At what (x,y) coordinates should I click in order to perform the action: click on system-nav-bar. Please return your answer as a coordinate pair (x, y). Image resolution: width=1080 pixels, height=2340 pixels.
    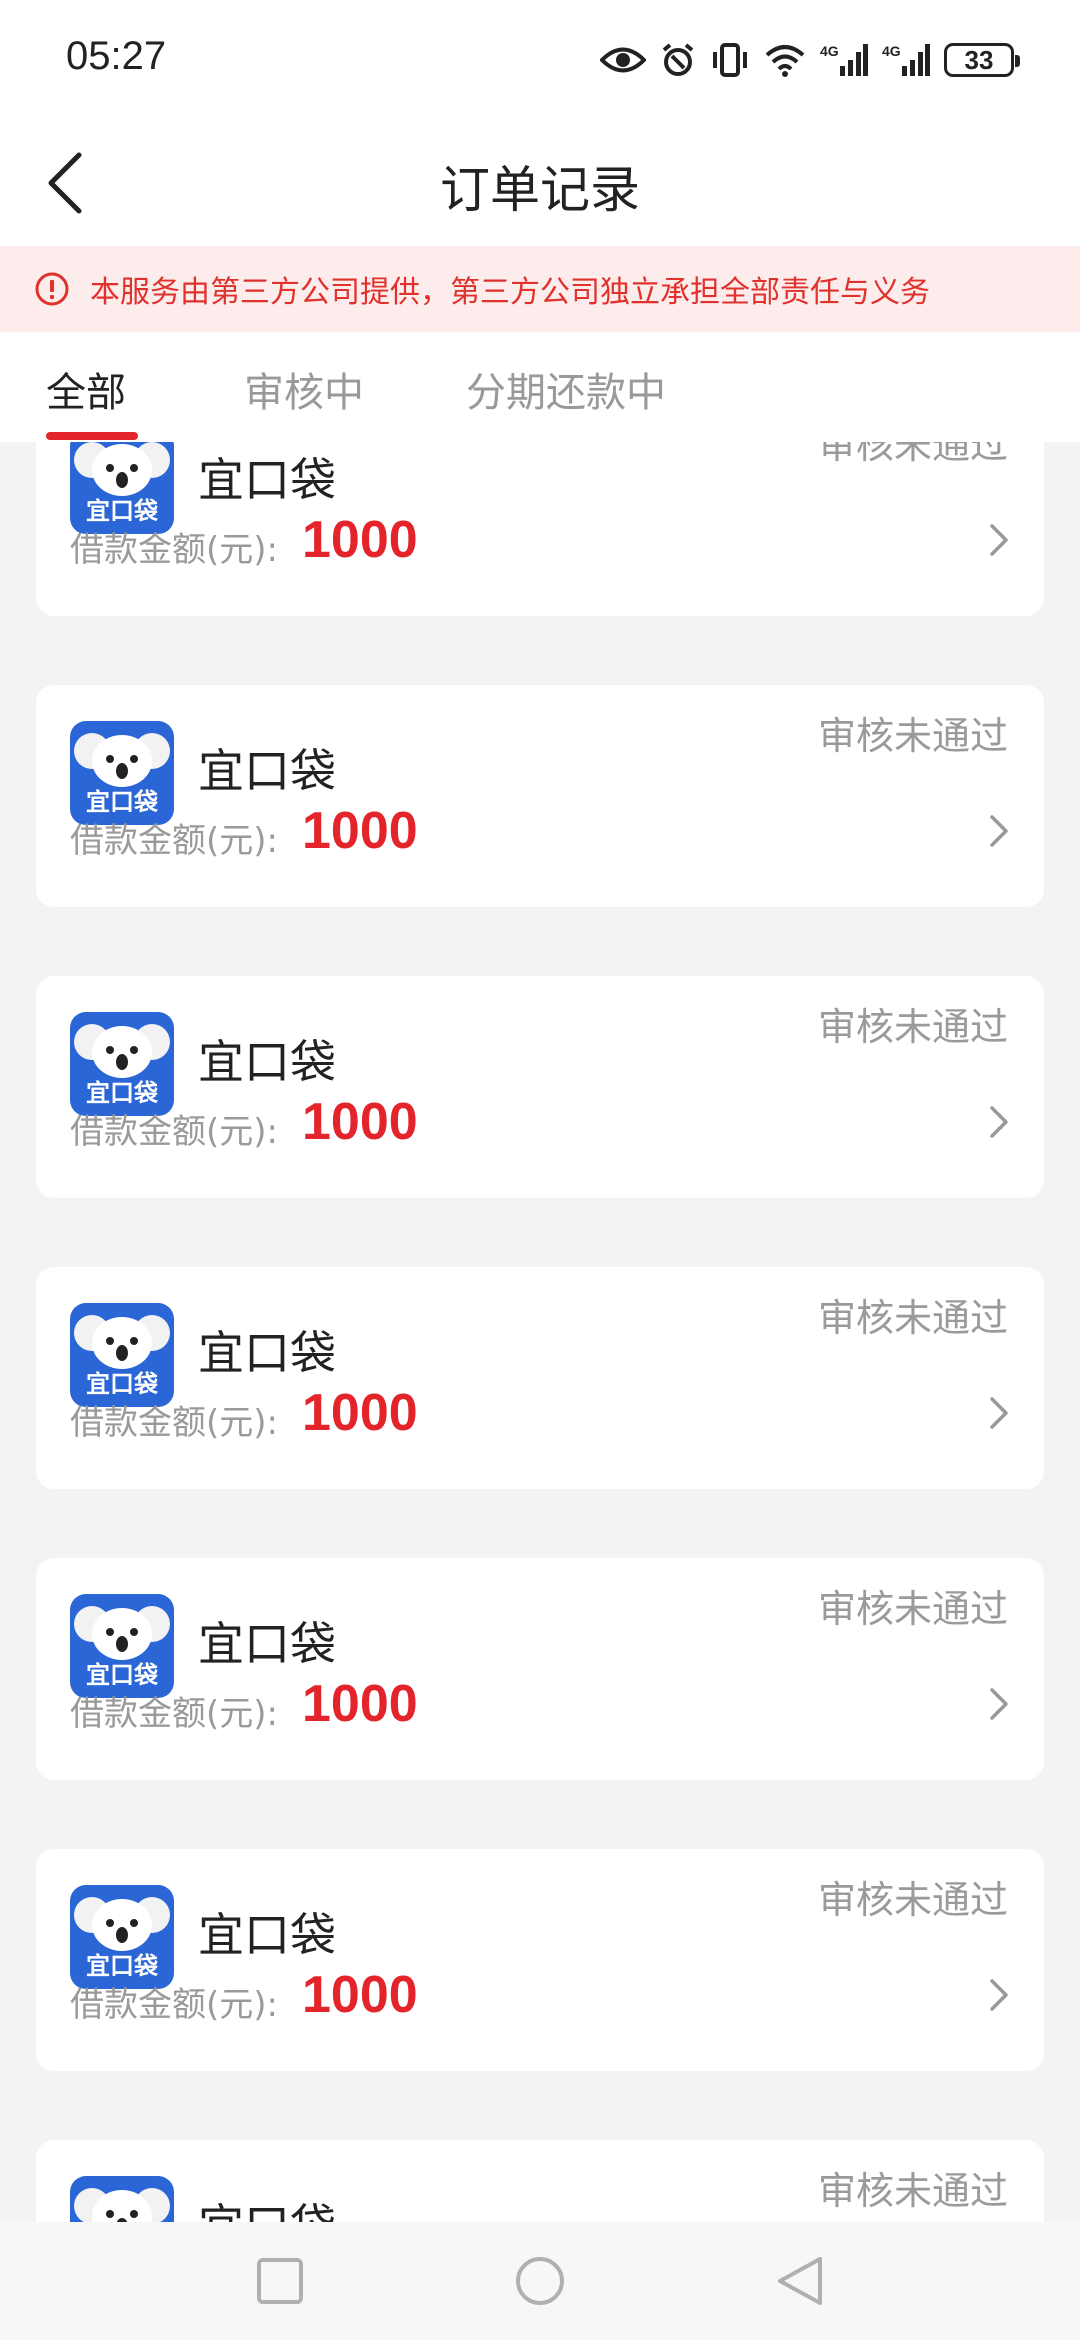
    Looking at the image, I should click on (540, 2281).